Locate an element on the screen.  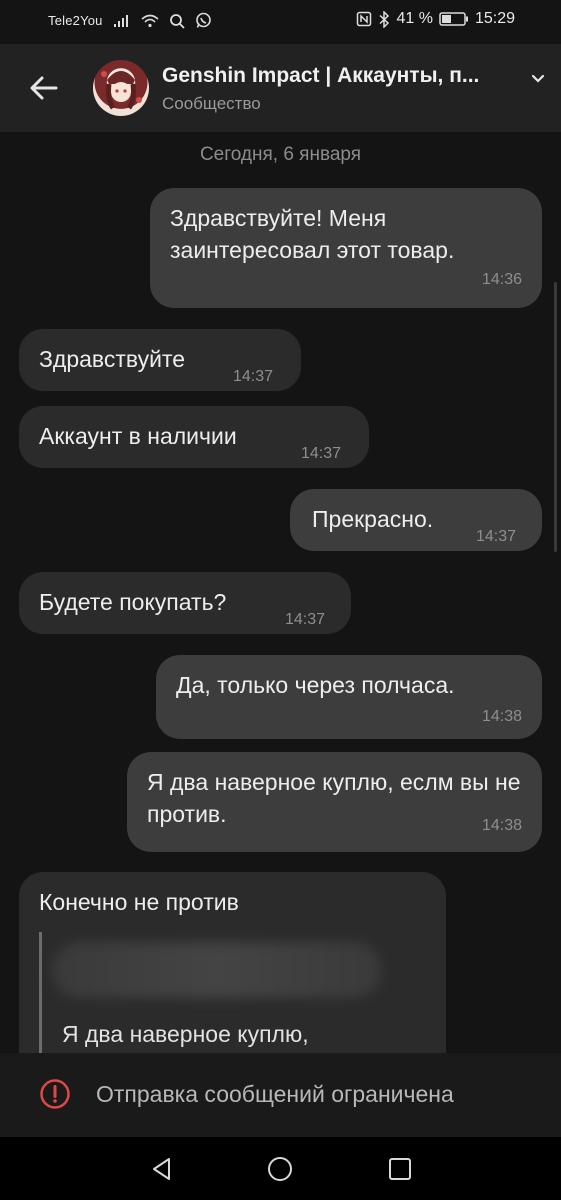
system-nav-bar is located at coordinates (280, 1168).